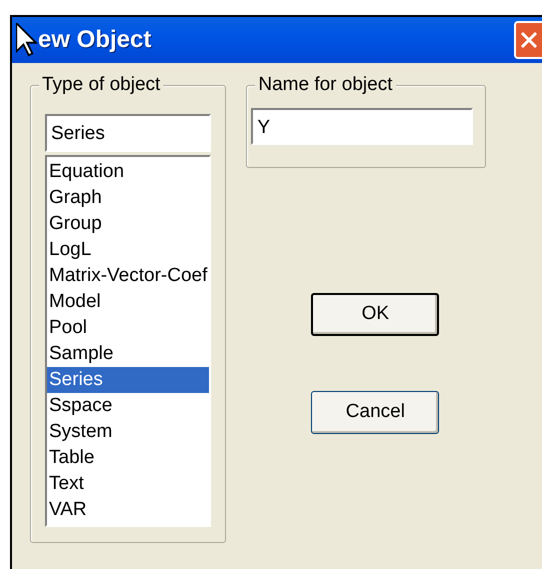 The image size is (542, 569). I want to click on list-item: Model, so click(128, 302).